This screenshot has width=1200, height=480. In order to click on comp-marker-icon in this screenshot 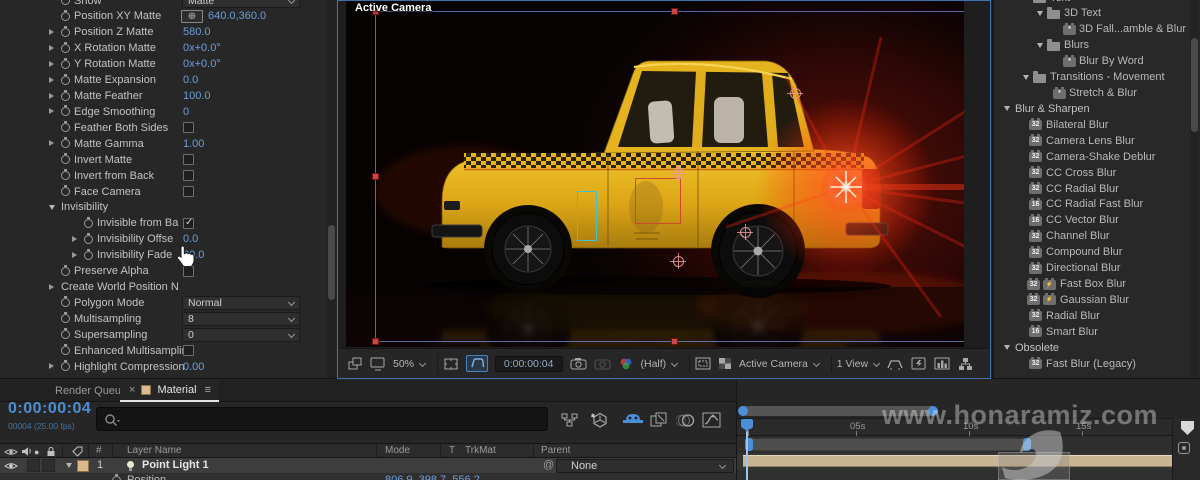, I will do `click(1187, 428)`.